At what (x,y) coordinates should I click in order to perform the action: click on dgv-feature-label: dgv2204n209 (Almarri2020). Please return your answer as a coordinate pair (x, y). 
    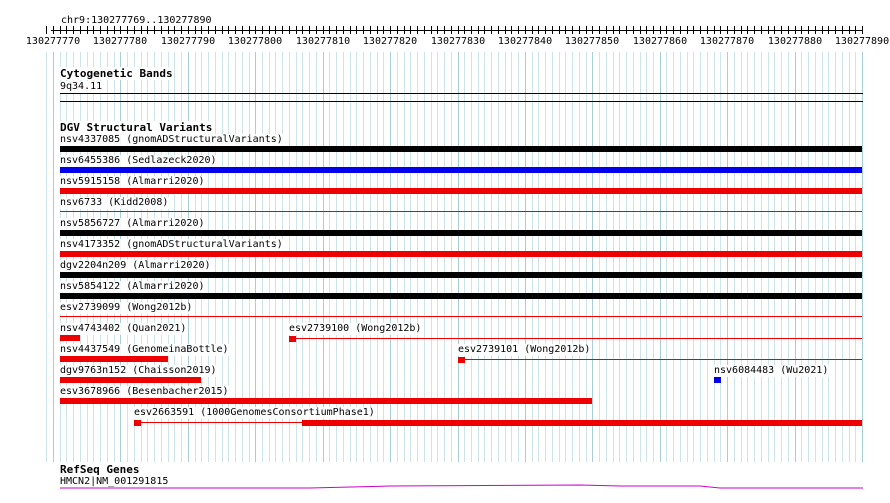
    Looking at the image, I should click on (135, 266).